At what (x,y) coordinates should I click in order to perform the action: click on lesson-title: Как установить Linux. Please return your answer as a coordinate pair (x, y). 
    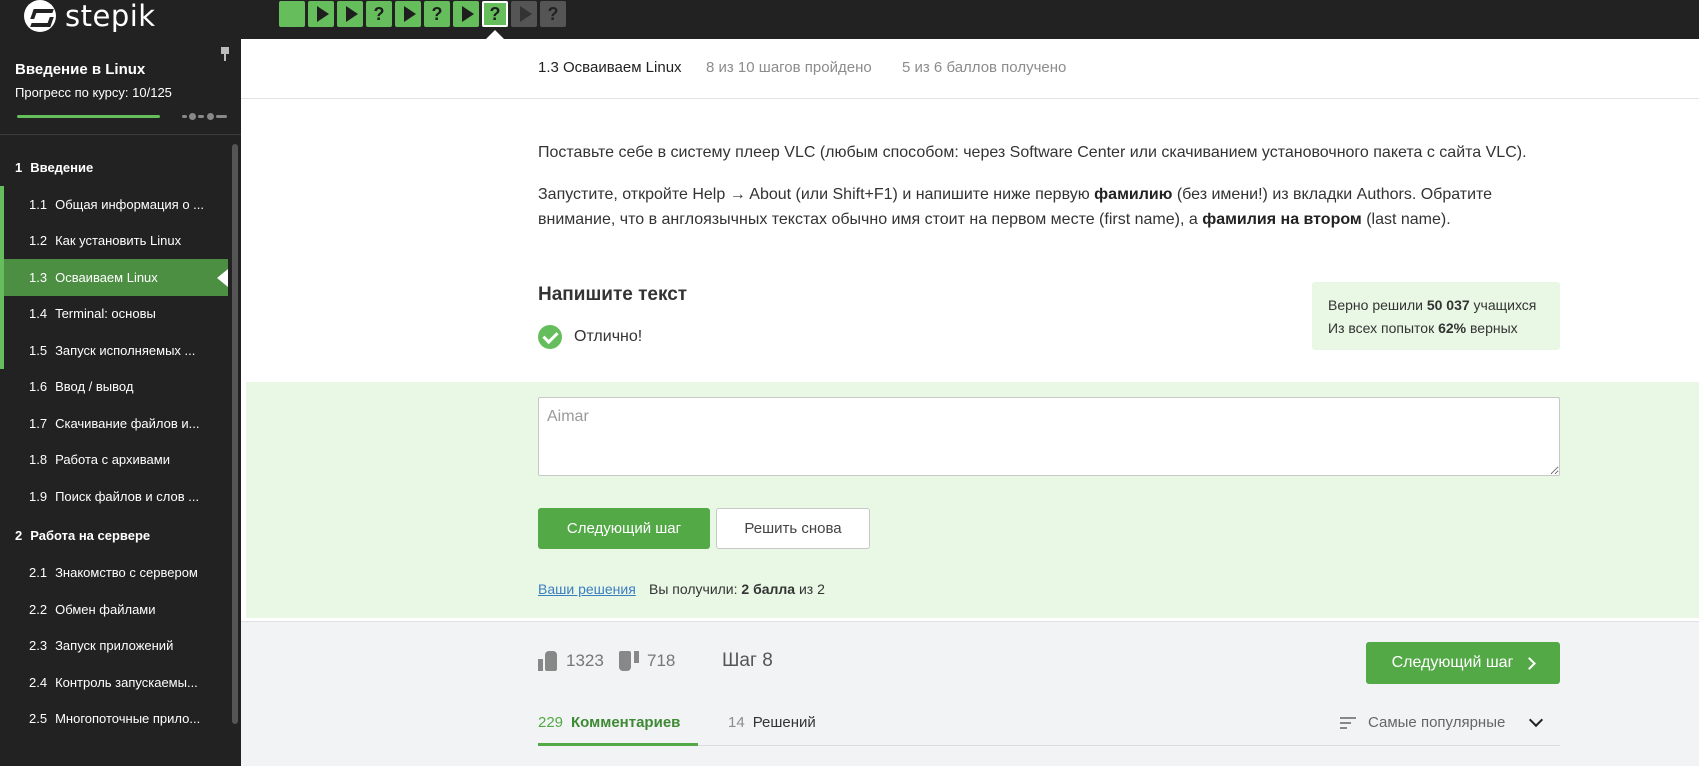
    Looking at the image, I should click on (118, 241).